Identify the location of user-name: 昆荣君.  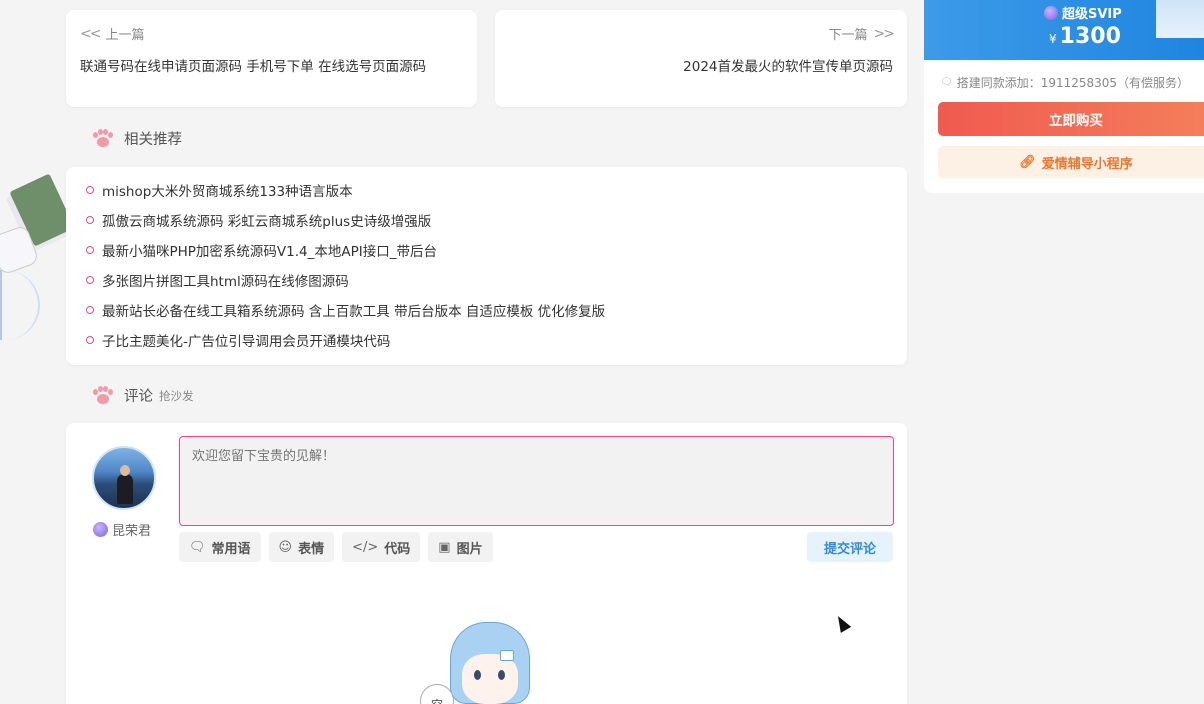
(122, 529).